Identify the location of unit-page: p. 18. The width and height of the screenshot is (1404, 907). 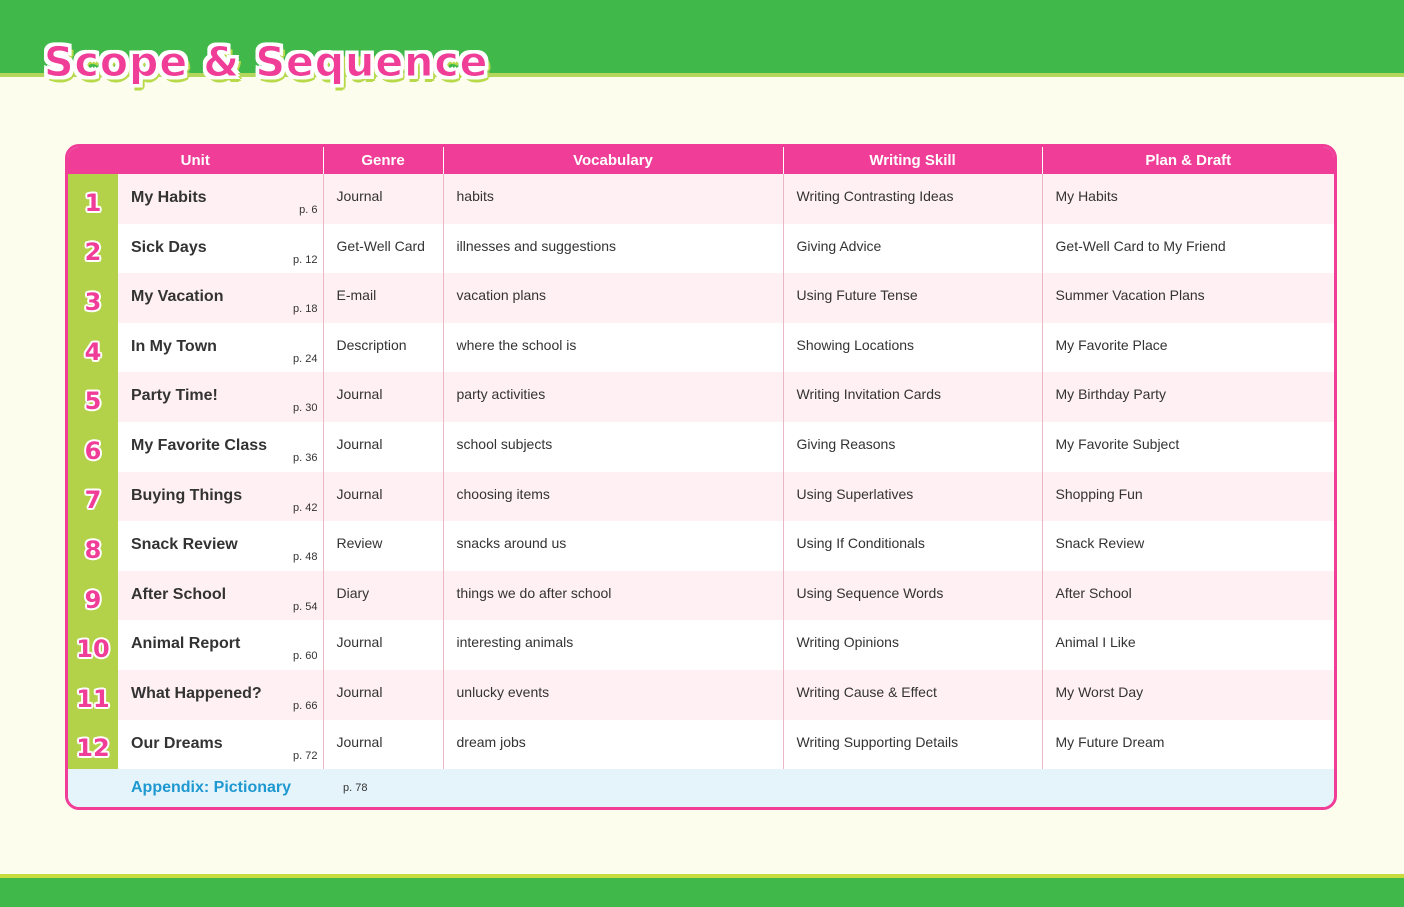
(305, 309).